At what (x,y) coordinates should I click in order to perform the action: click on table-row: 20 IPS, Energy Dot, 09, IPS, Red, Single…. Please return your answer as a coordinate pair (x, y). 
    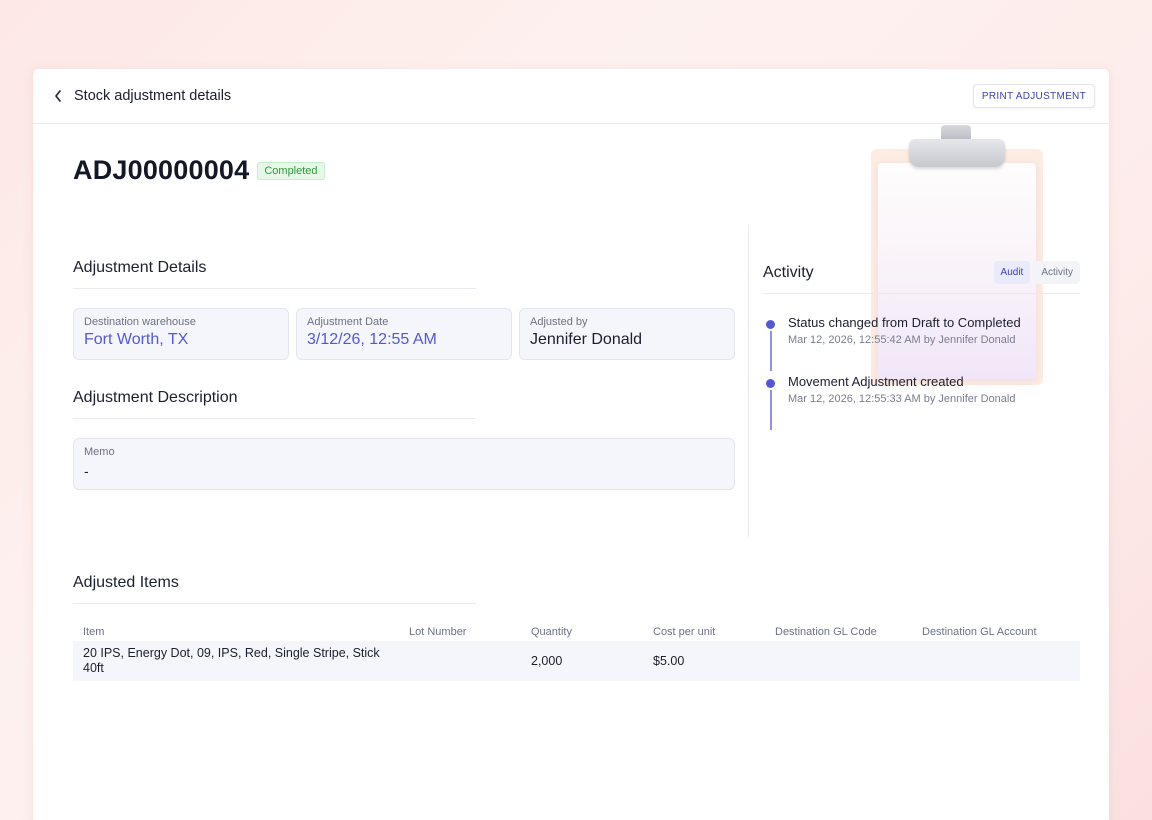
    Looking at the image, I should click on (576, 661).